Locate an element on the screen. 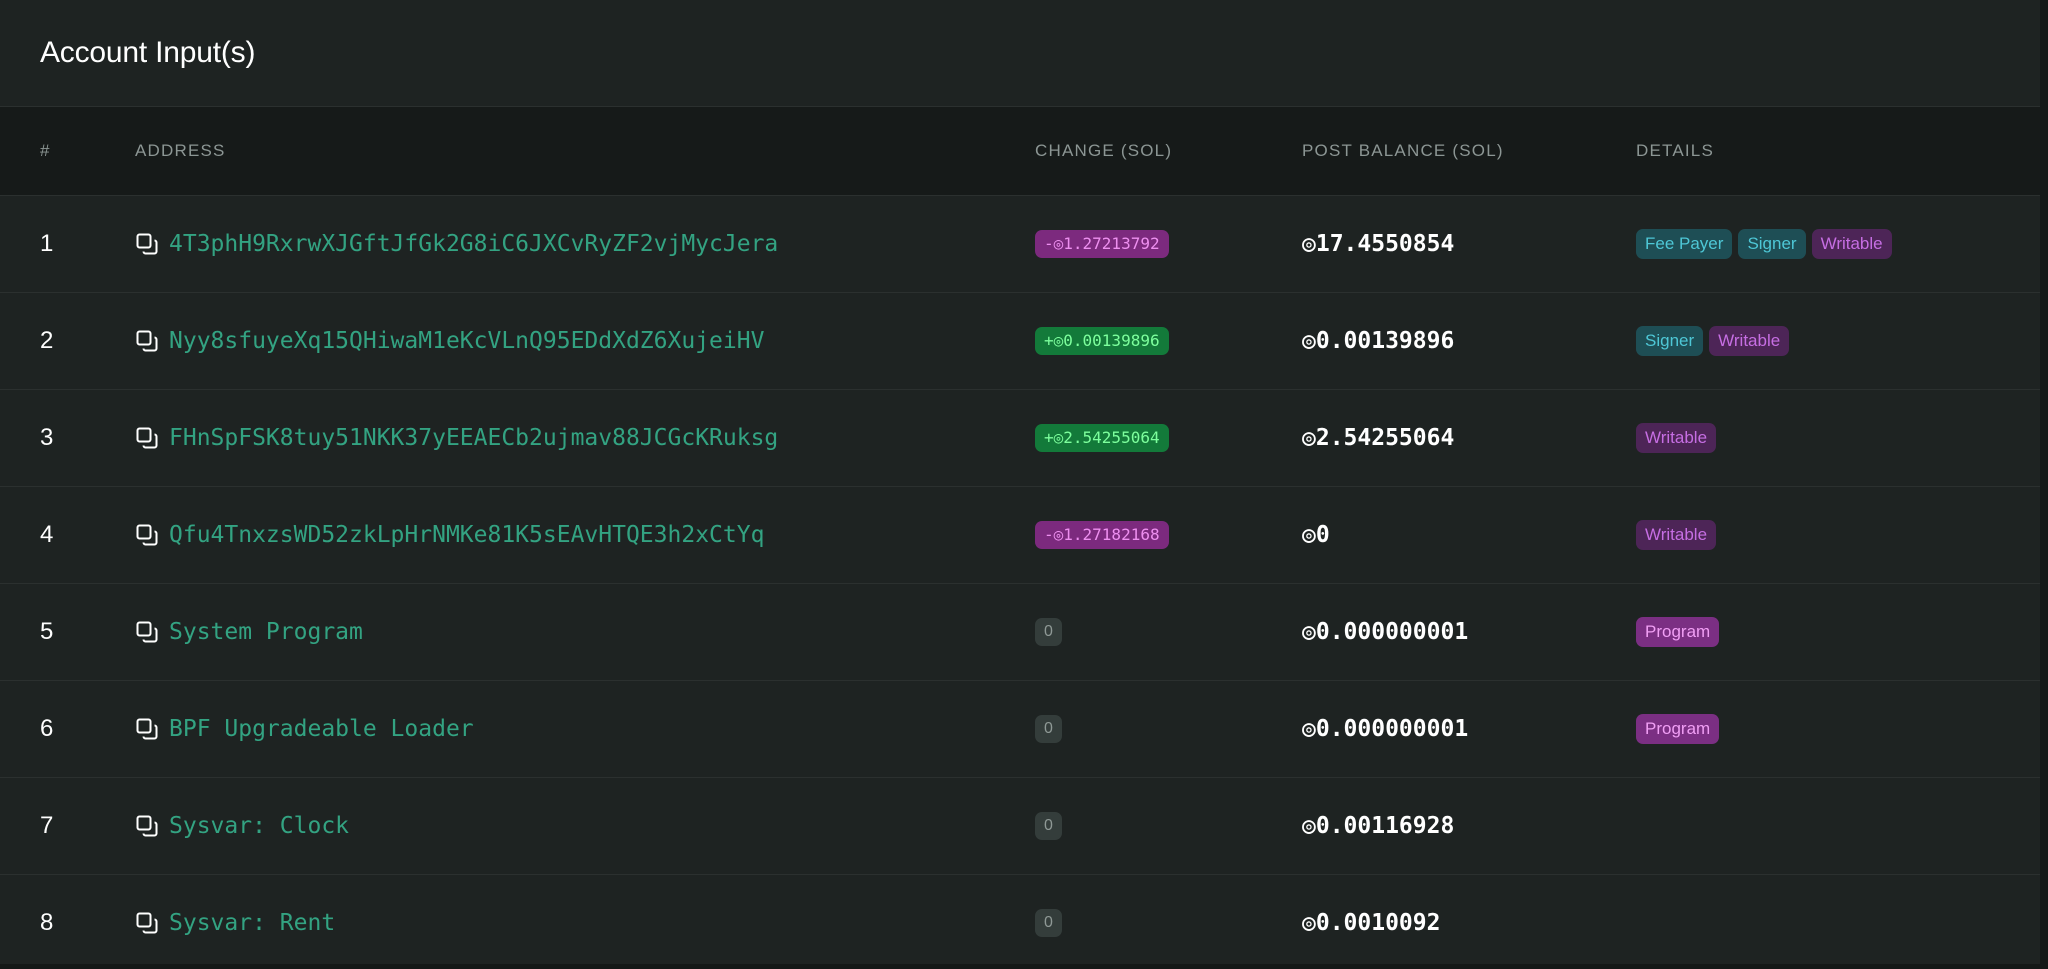 This screenshot has height=969, width=2048. row-number: 1 is located at coordinates (47, 243).